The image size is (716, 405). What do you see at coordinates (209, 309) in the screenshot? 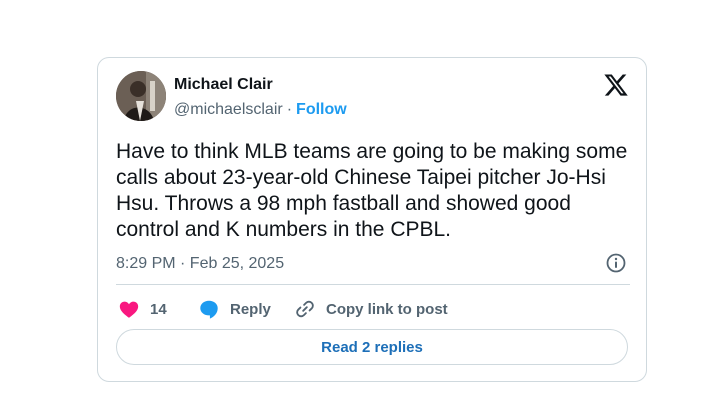
I see `speech-bubble-icon` at bounding box center [209, 309].